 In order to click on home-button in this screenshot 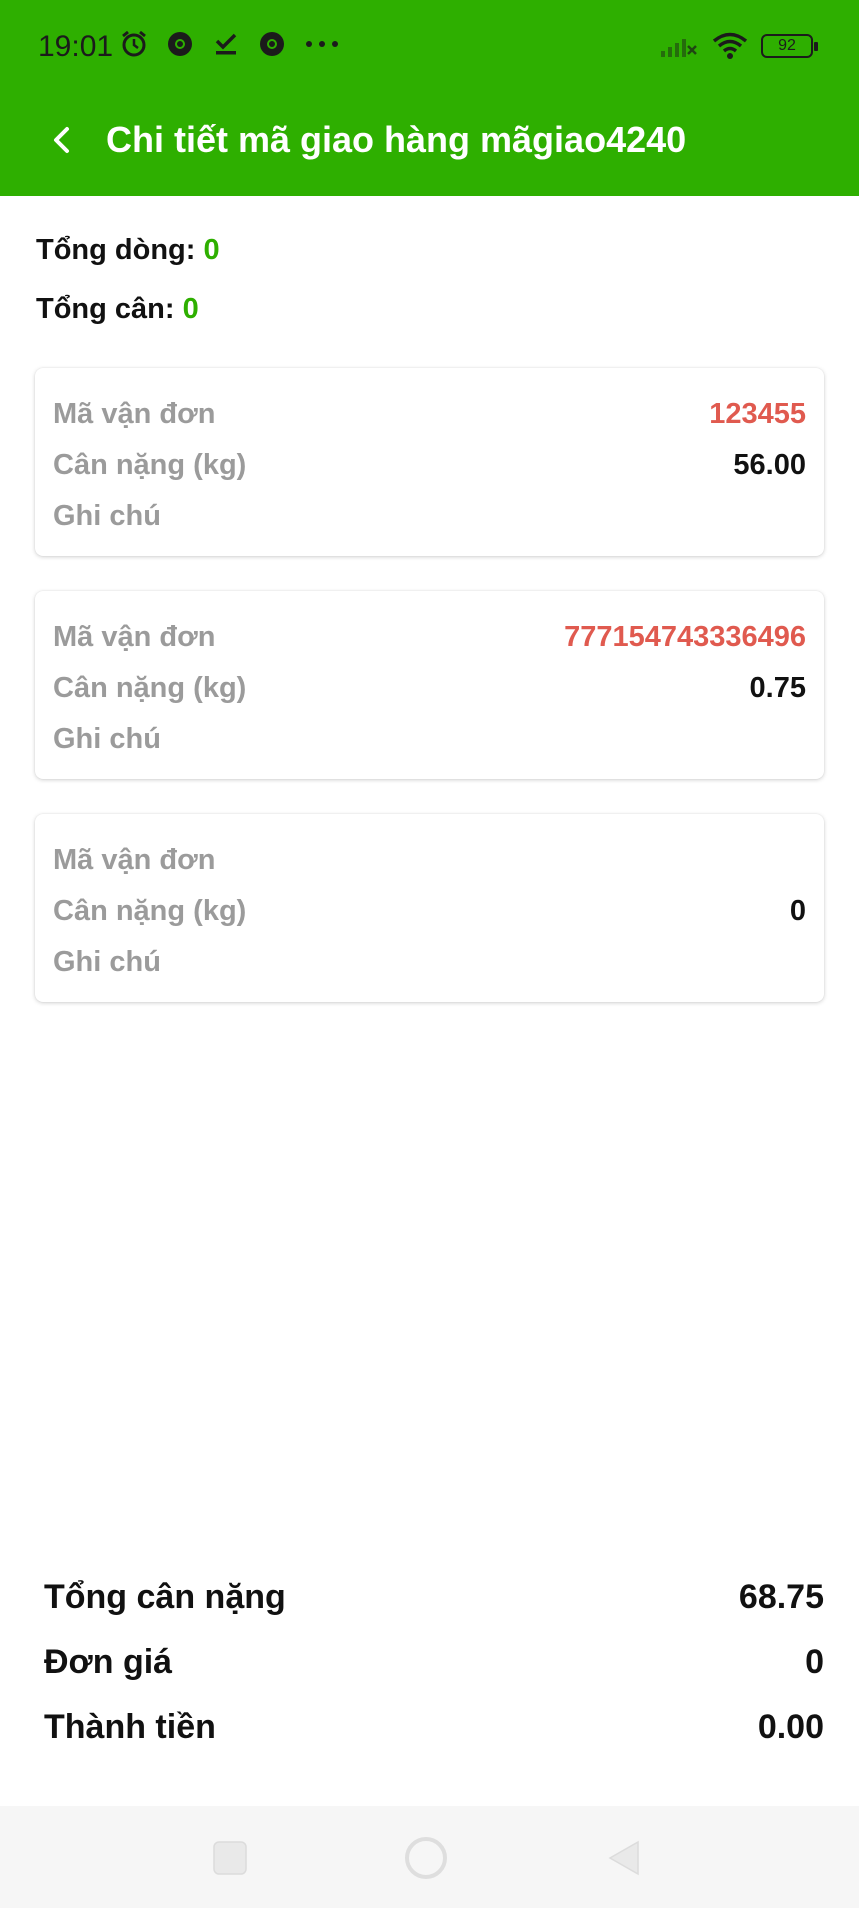, I will do `click(426, 1858)`.